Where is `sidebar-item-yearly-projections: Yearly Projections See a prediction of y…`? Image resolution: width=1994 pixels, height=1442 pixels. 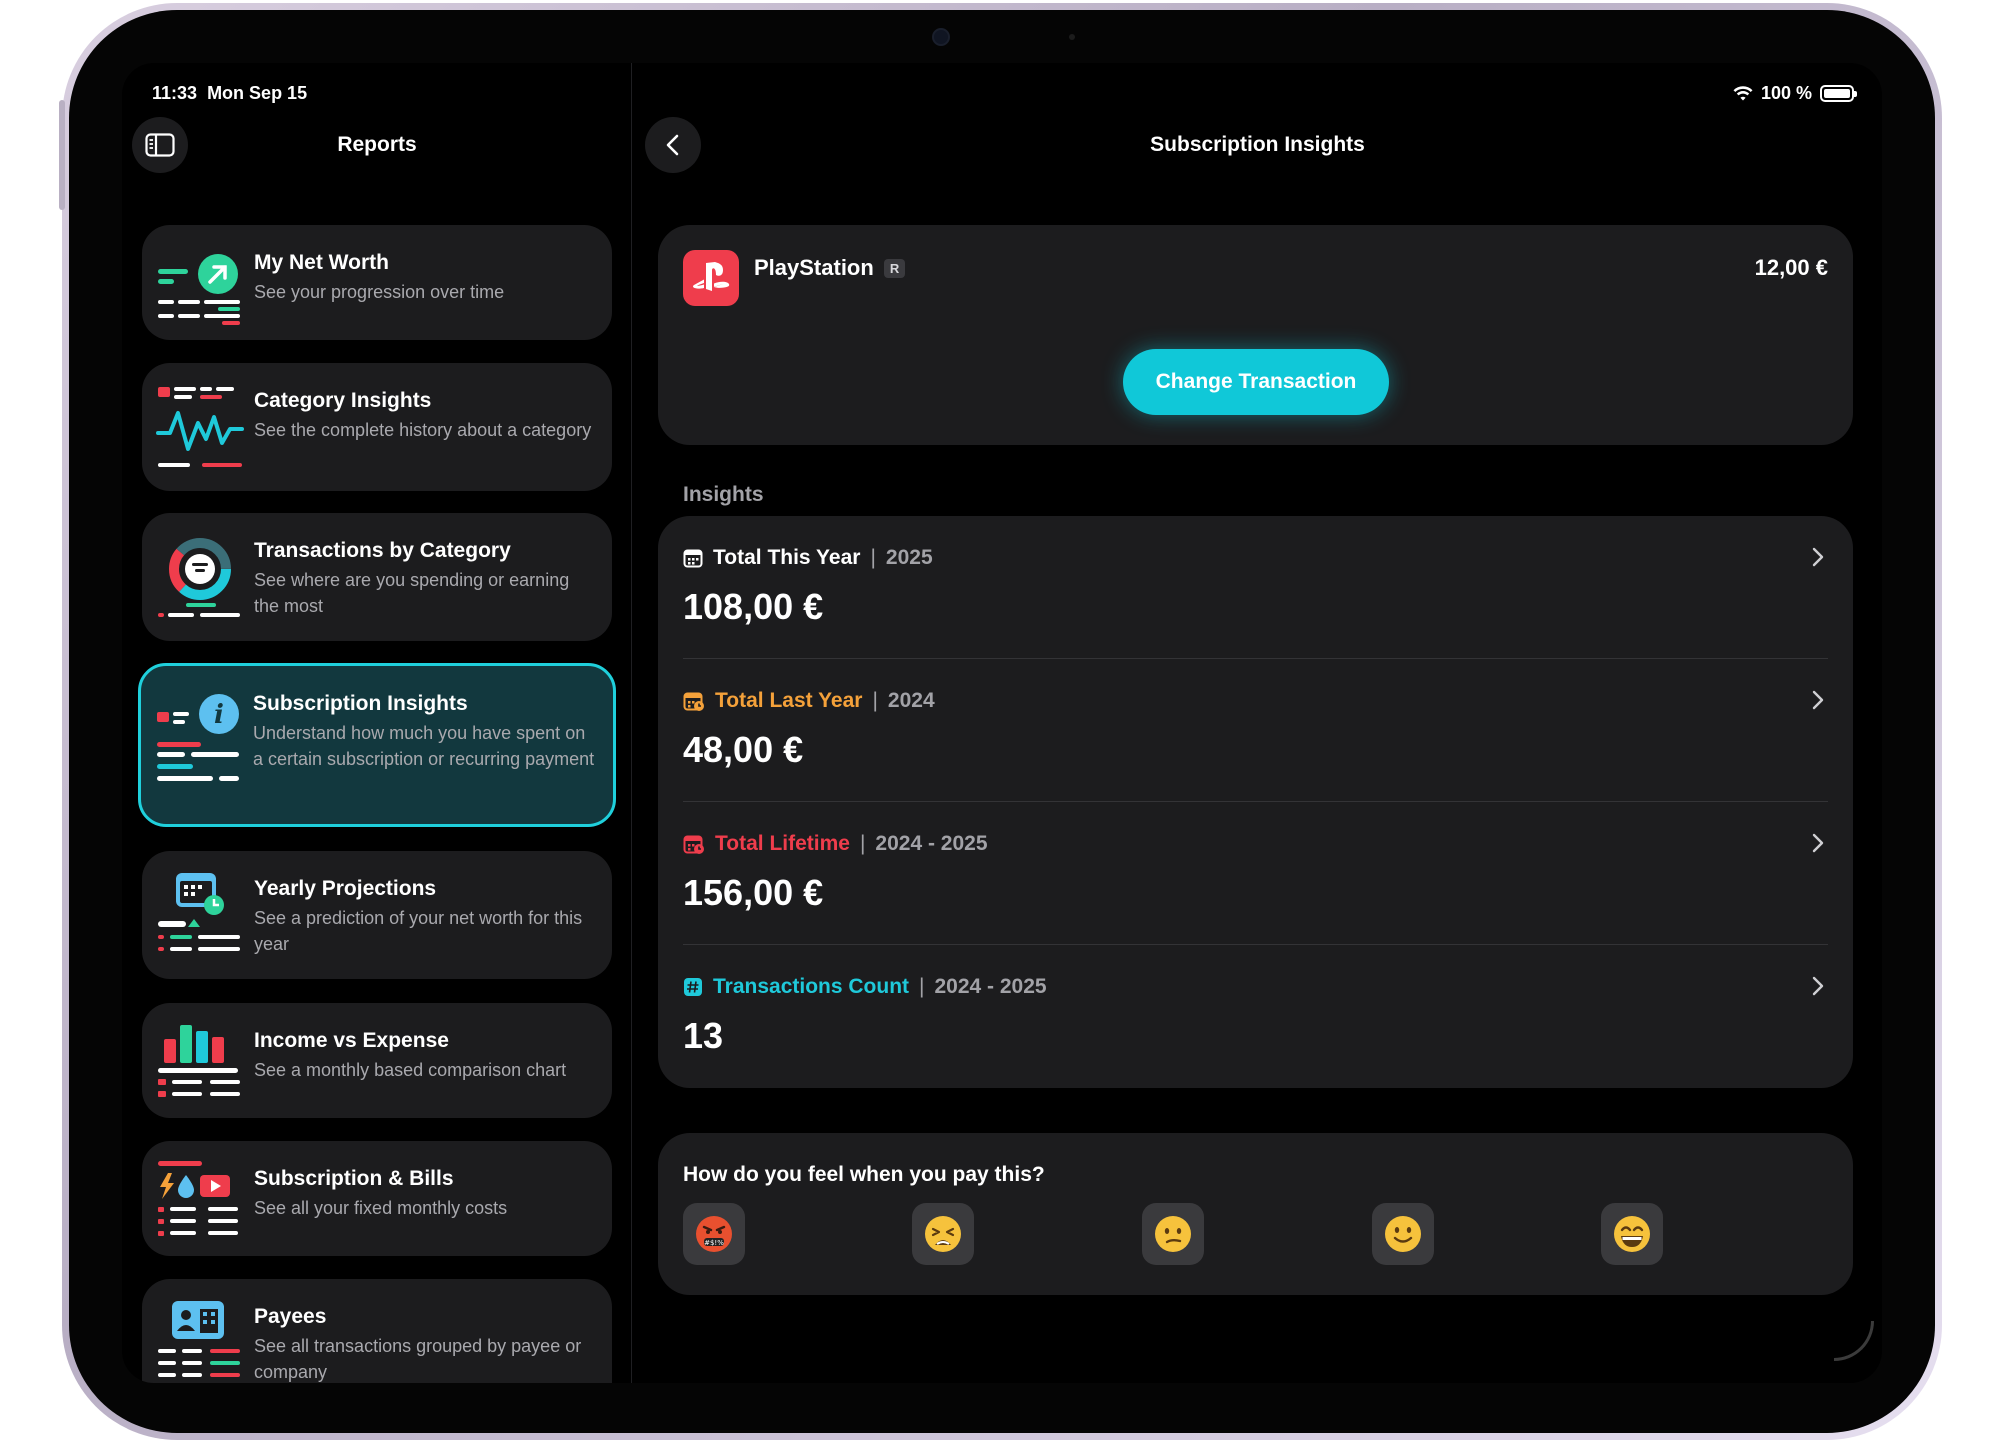
sidebar-item-yearly-projections: Yearly Projections See a prediction of y… is located at coordinates (377, 915).